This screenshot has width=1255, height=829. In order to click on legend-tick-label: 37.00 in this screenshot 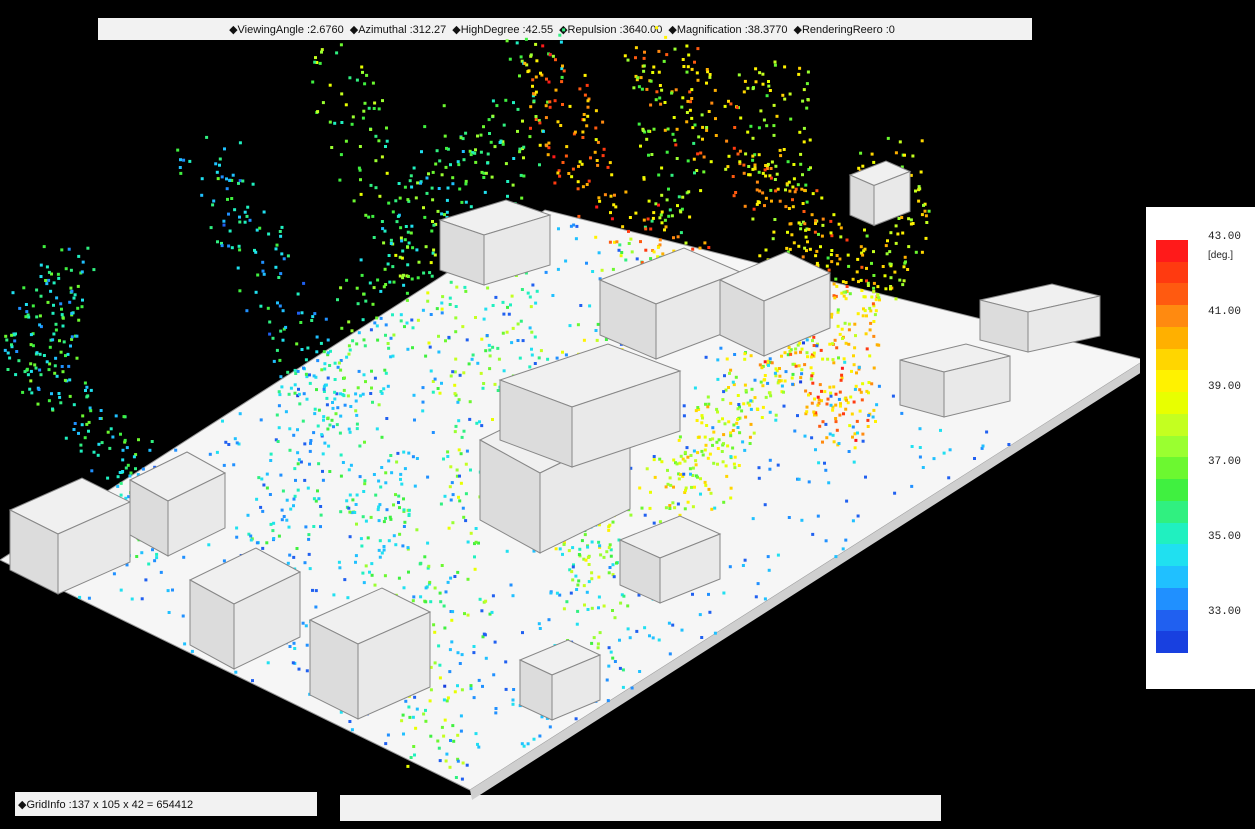, I will do `click(1225, 462)`.